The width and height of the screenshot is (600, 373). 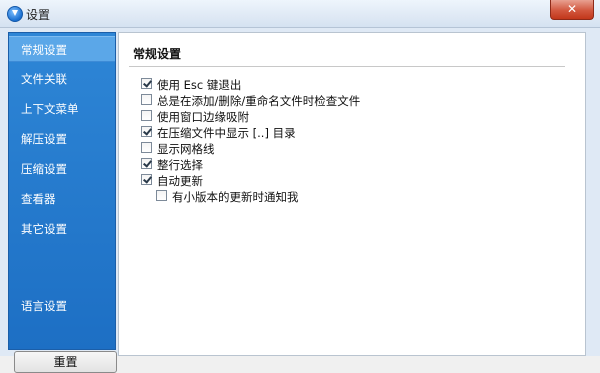 I want to click on sidebar-item-language: 语言设置, so click(x=62, y=306).